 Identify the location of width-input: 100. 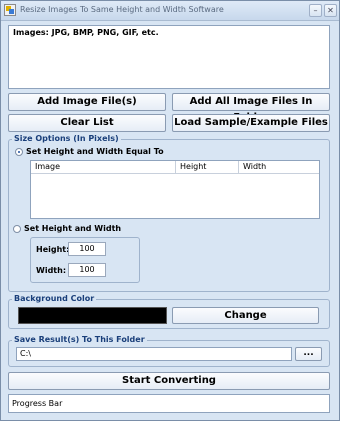
(87, 270).